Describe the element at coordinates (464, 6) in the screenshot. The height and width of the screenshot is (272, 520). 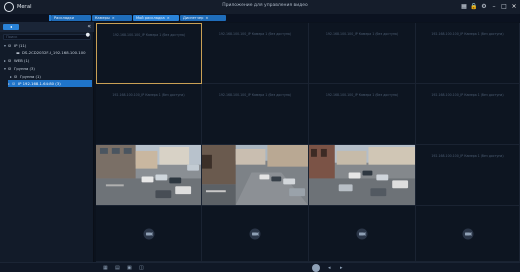
I see `layout-grid-icon: ▦` at that location.